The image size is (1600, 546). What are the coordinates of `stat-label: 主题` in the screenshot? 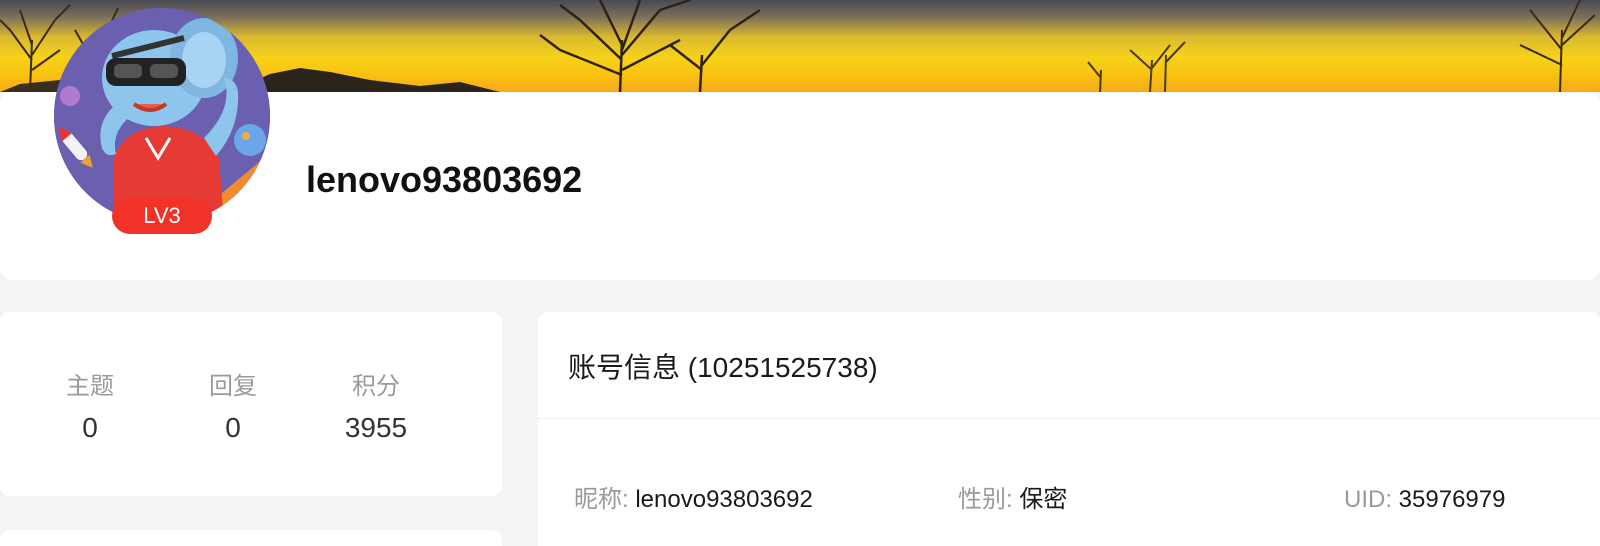 It's located at (90, 386).